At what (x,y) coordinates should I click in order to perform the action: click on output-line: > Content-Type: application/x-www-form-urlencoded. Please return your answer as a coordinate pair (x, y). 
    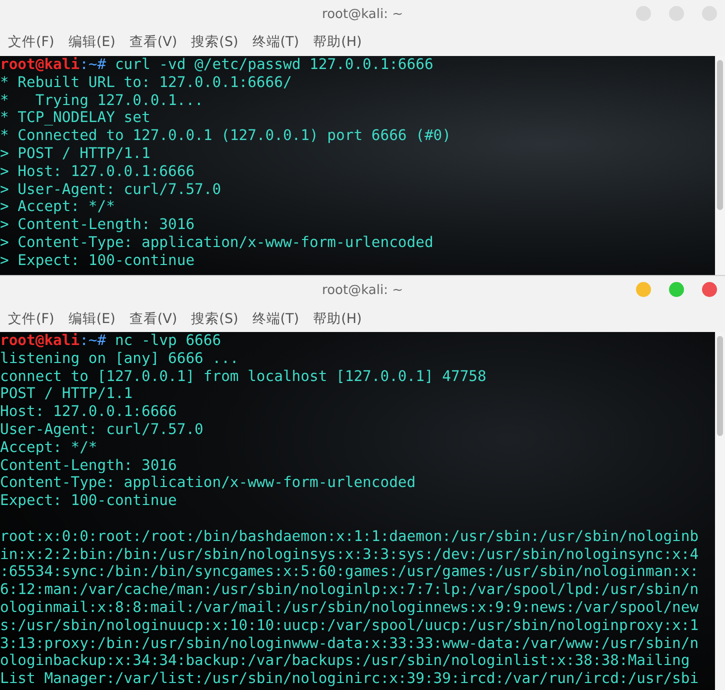
    Looking at the image, I should click on (217, 242).